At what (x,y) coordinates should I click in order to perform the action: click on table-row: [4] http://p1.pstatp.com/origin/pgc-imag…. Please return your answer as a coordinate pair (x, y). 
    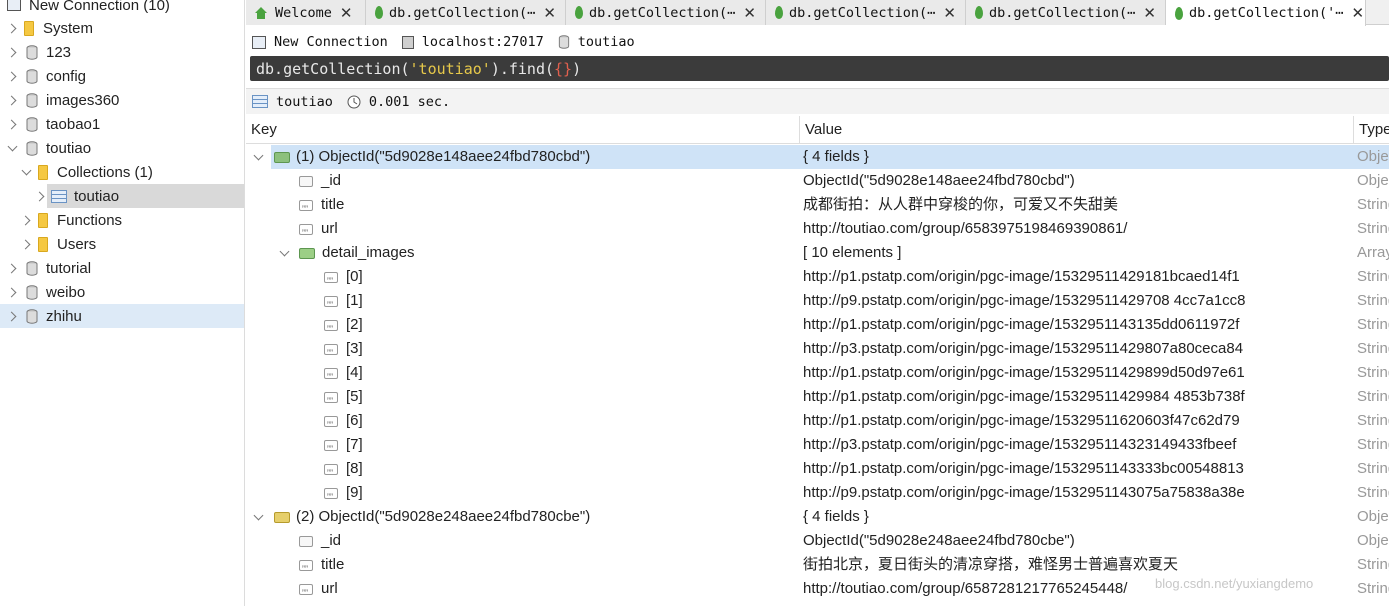
    Looking at the image, I should click on (817, 375).